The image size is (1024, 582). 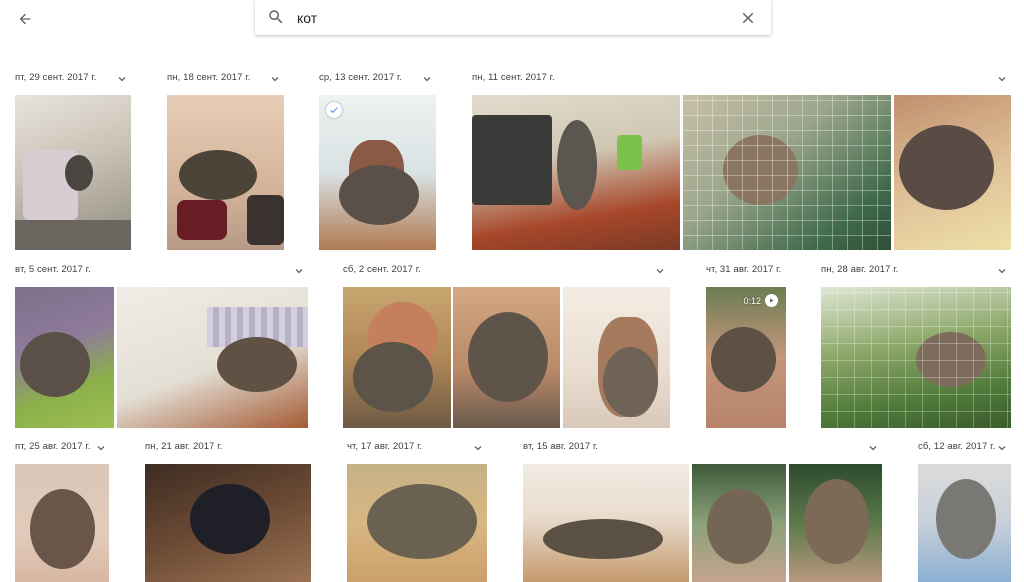 I want to click on date-header: сб, 12 авг. 2017 г., so click(x=956, y=446).